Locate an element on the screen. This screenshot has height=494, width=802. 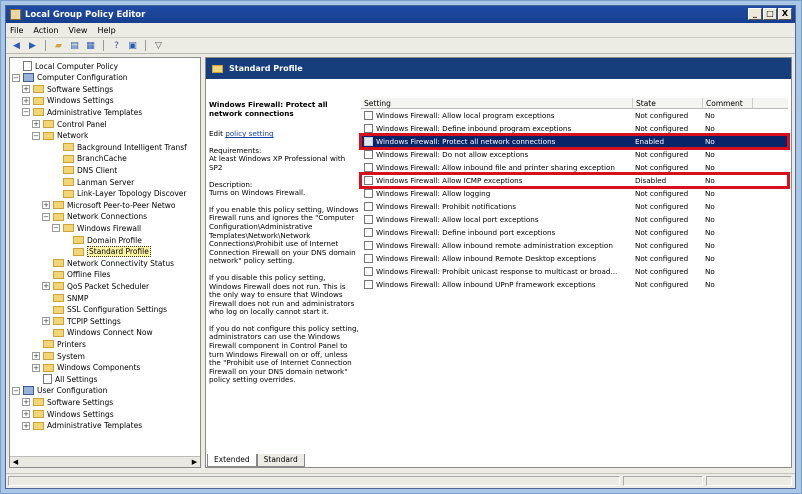
tree-item: + QoS Packet Scheduler is located at coordinates (95, 286).